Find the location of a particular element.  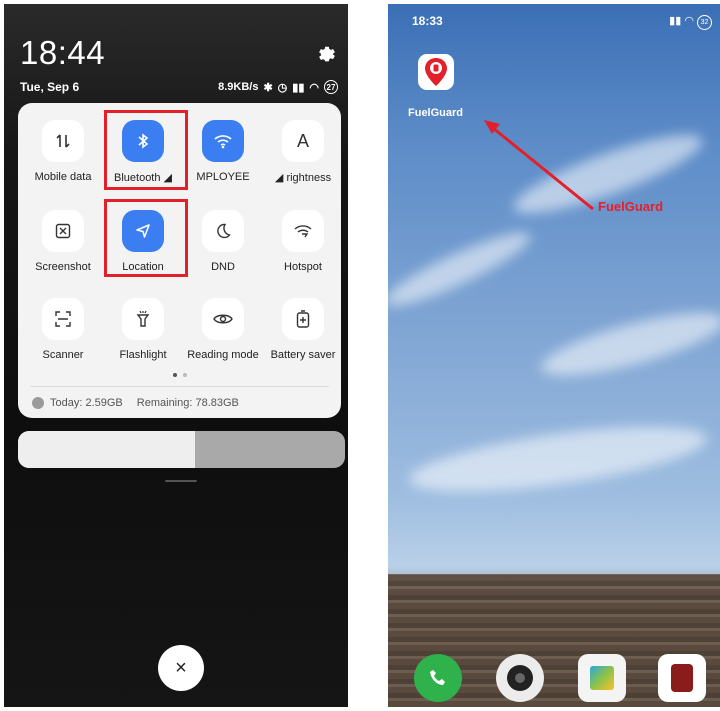

camera-icon is located at coordinates (520, 678).